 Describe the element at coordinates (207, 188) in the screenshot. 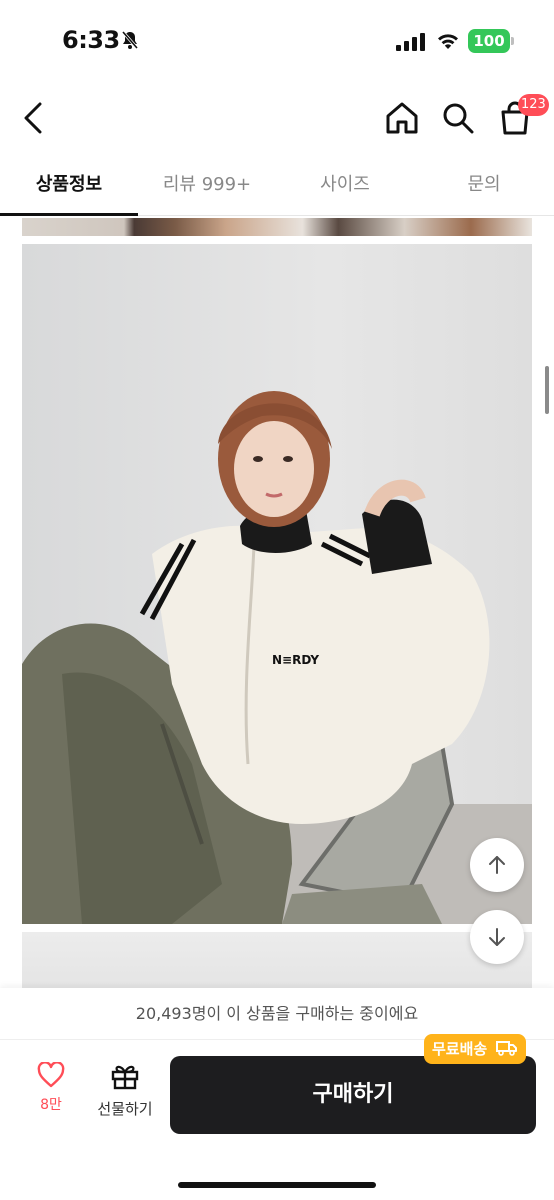

I see `tab-reviews: 리뷰 999+` at that location.